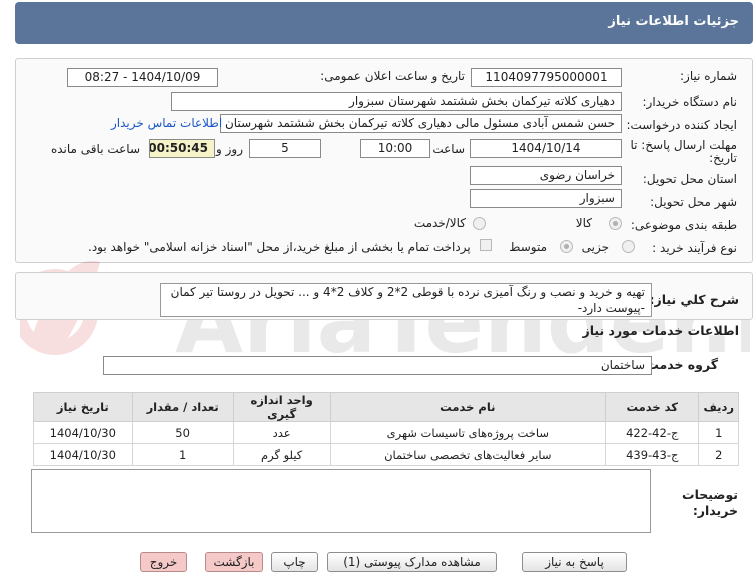 The height and width of the screenshot is (588, 755). Describe the element at coordinates (723, 158) in the screenshot. I see `deadline-label-date: تاریخ:` at that location.